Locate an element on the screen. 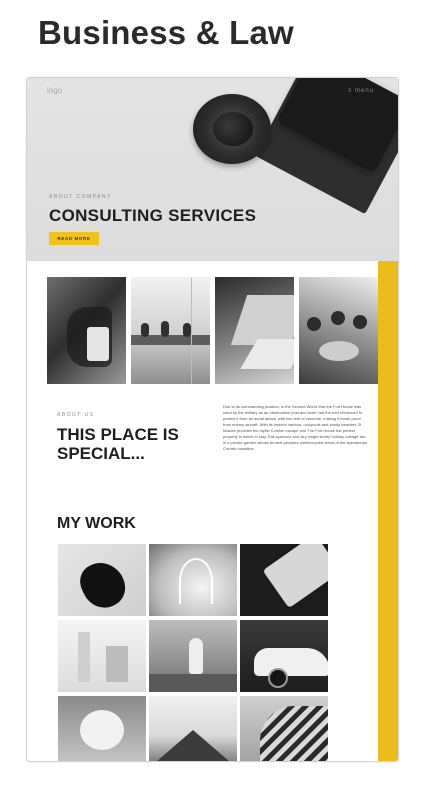 This screenshot has width=422, height=790. photo-phone-hands is located at coordinates (86, 330).